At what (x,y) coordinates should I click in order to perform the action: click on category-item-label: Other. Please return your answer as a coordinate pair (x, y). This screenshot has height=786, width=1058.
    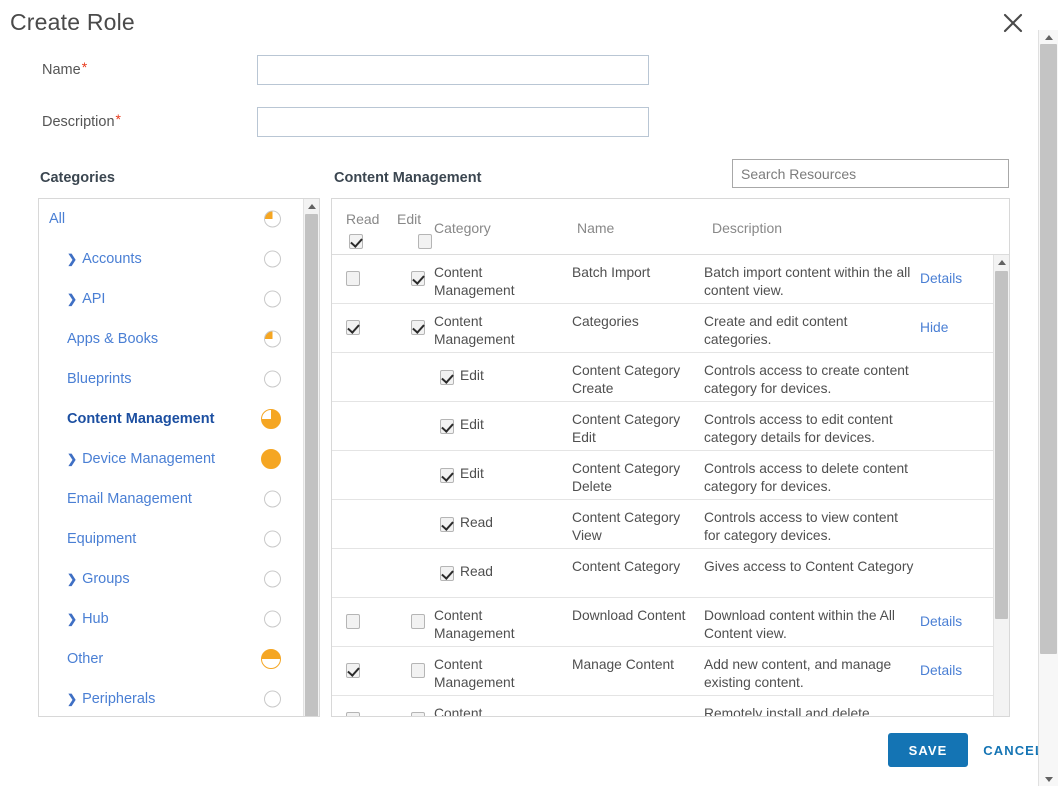
    Looking at the image, I should click on (85, 659).